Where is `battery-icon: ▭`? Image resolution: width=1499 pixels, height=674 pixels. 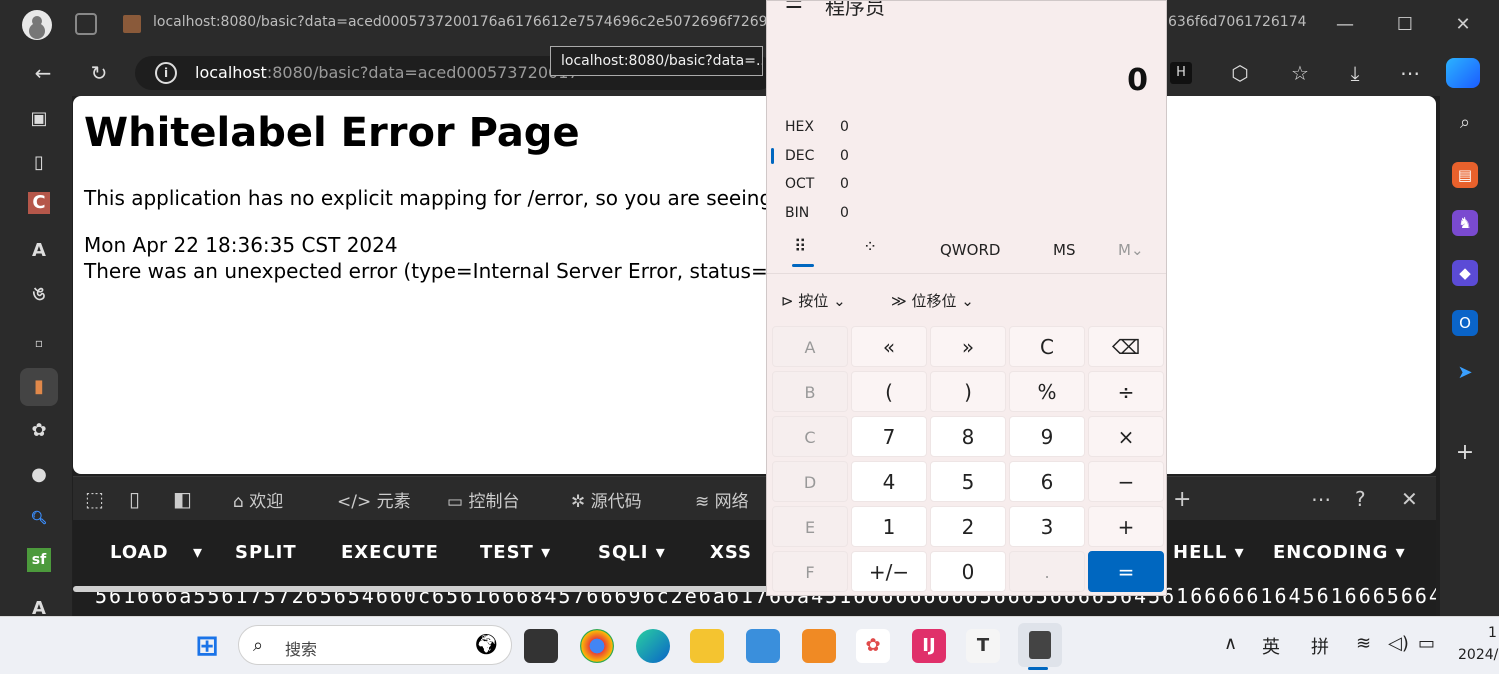 battery-icon: ▭ is located at coordinates (1426, 643).